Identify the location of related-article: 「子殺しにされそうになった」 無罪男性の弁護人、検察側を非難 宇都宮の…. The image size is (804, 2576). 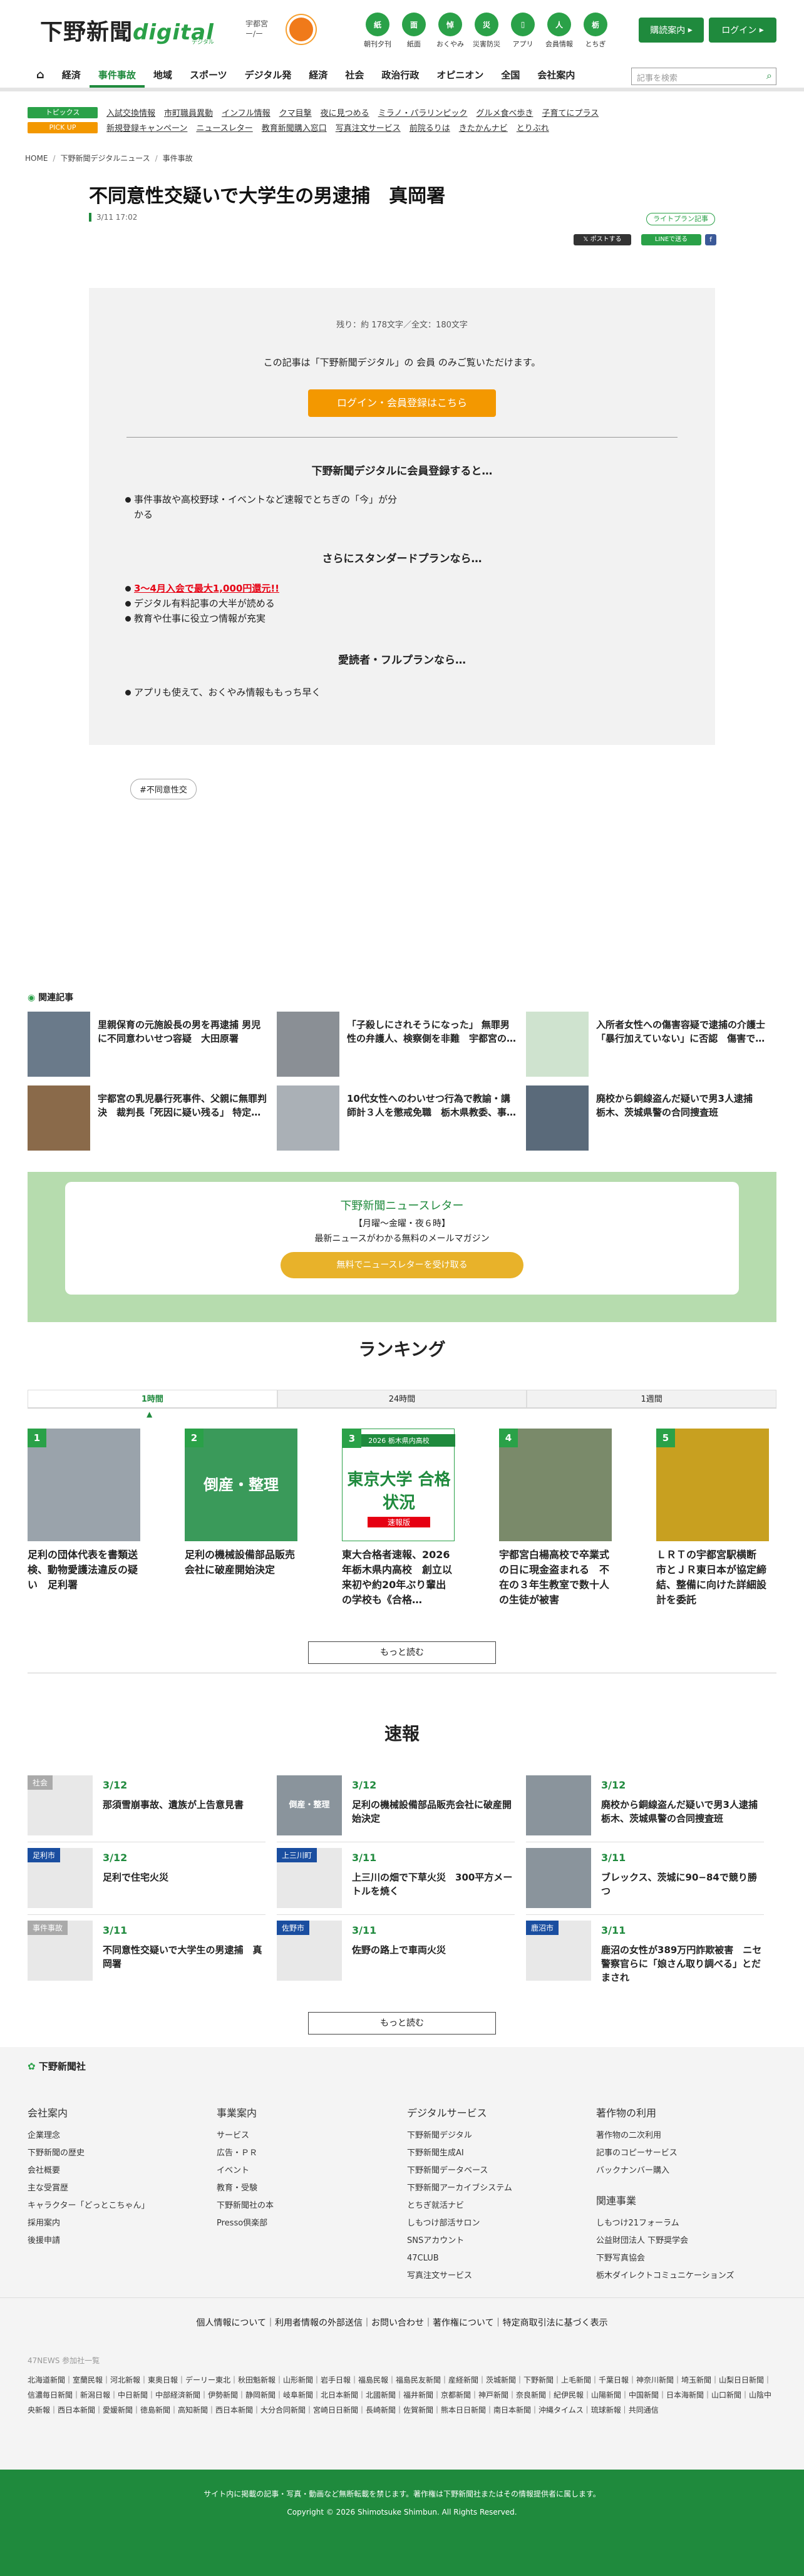
(399, 1044).